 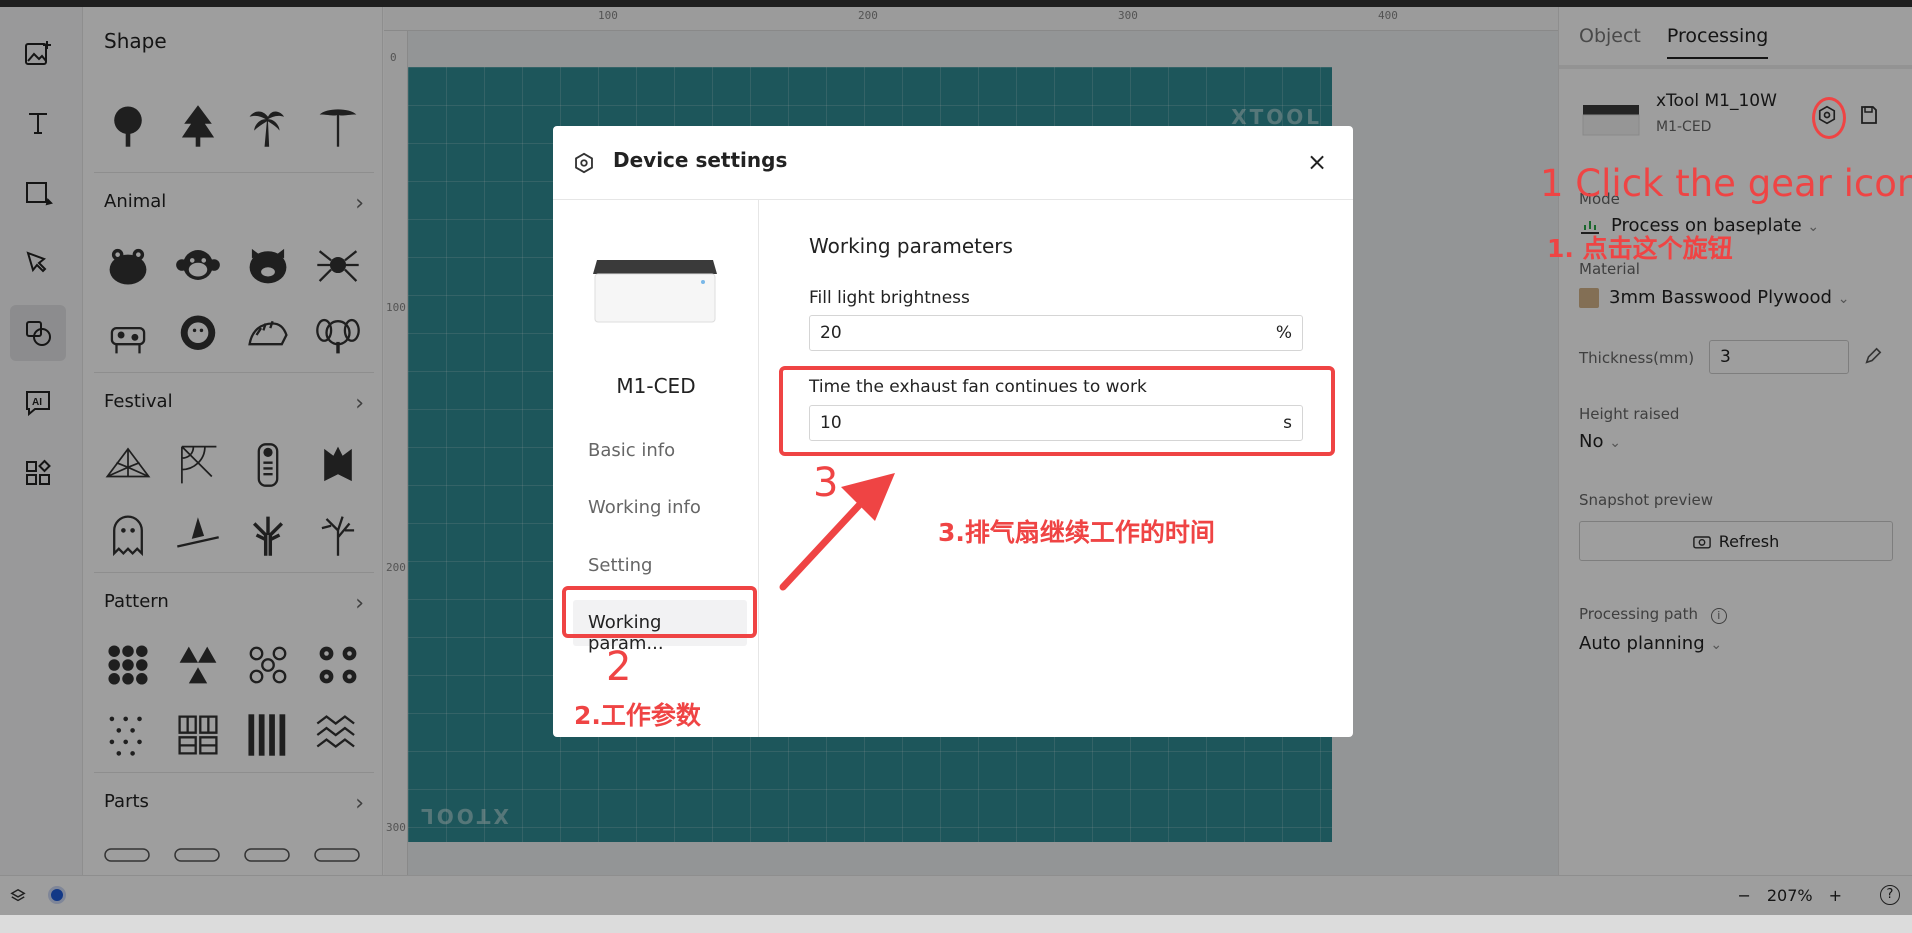 What do you see at coordinates (911, 246) in the screenshot?
I see `section-title: Working parameters` at bounding box center [911, 246].